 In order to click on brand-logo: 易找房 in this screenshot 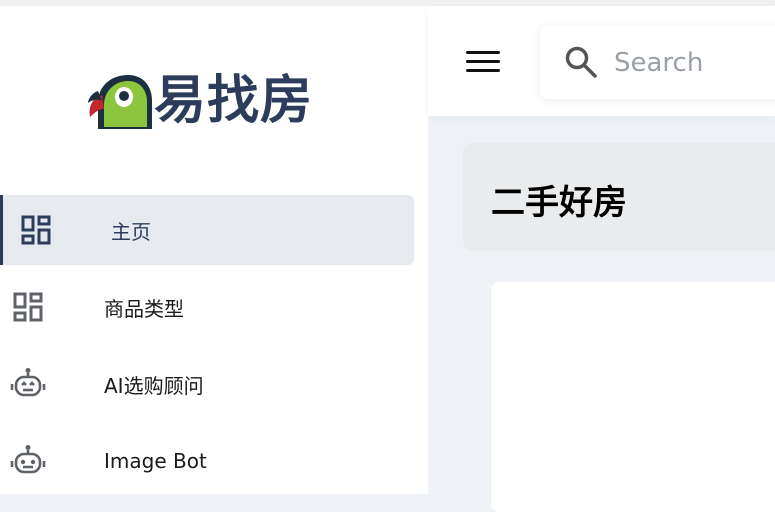, I will do `click(198, 101)`.